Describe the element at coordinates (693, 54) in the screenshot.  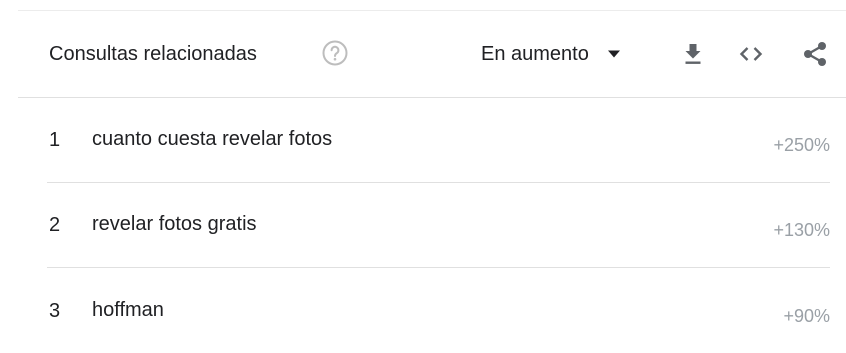
I see `download-icon` at that location.